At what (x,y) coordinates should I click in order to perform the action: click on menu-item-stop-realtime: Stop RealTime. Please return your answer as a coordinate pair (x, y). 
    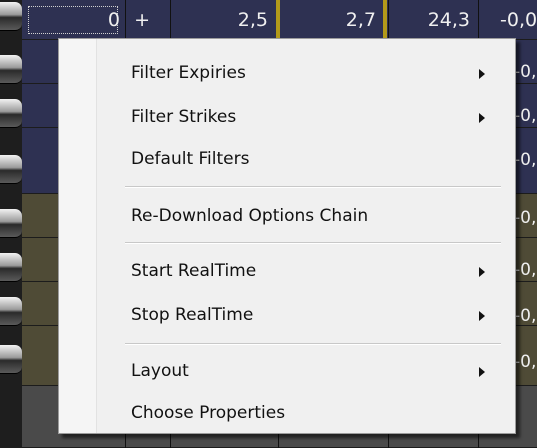
    Looking at the image, I should click on (287, 315).